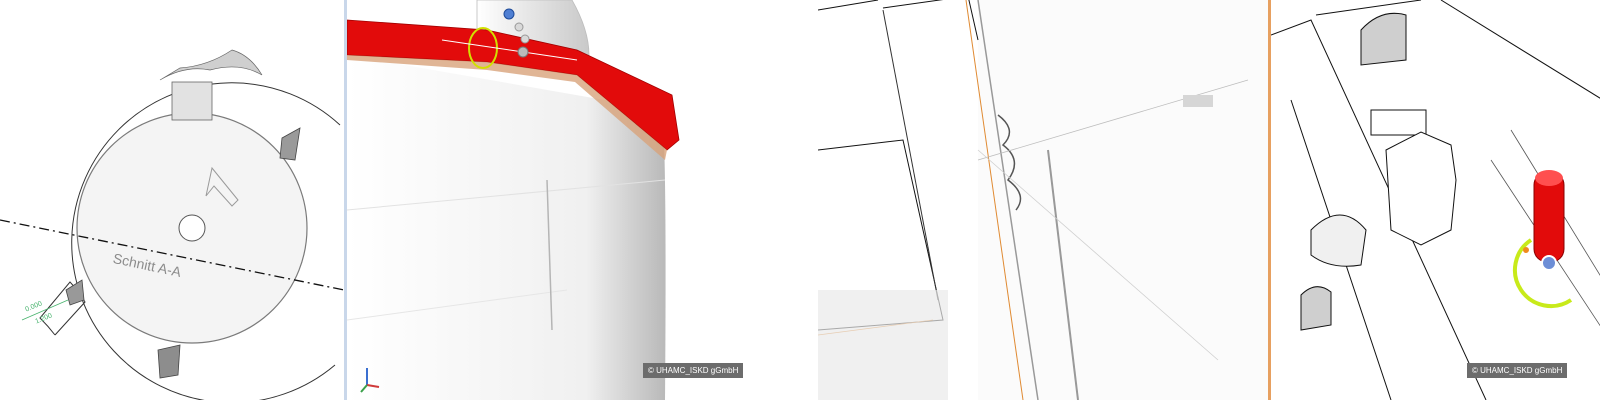 The width and height of the screenshot is (1600, 400). Describe the element at coordinates (1338, 240) in the screenshot. I see `spiral-stair` at that location.